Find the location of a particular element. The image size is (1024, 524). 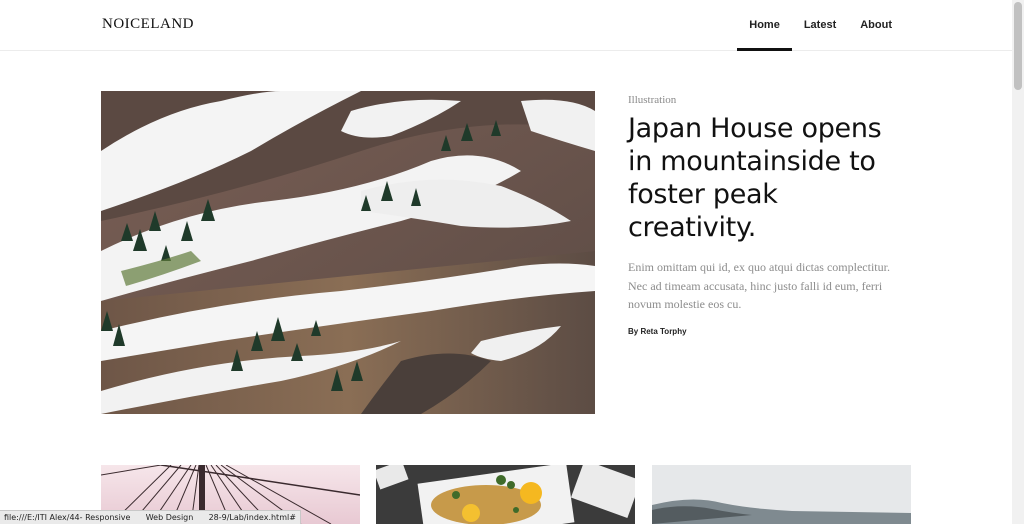

article-byline: By Reta Torphy is located at coordinates (657, 331).